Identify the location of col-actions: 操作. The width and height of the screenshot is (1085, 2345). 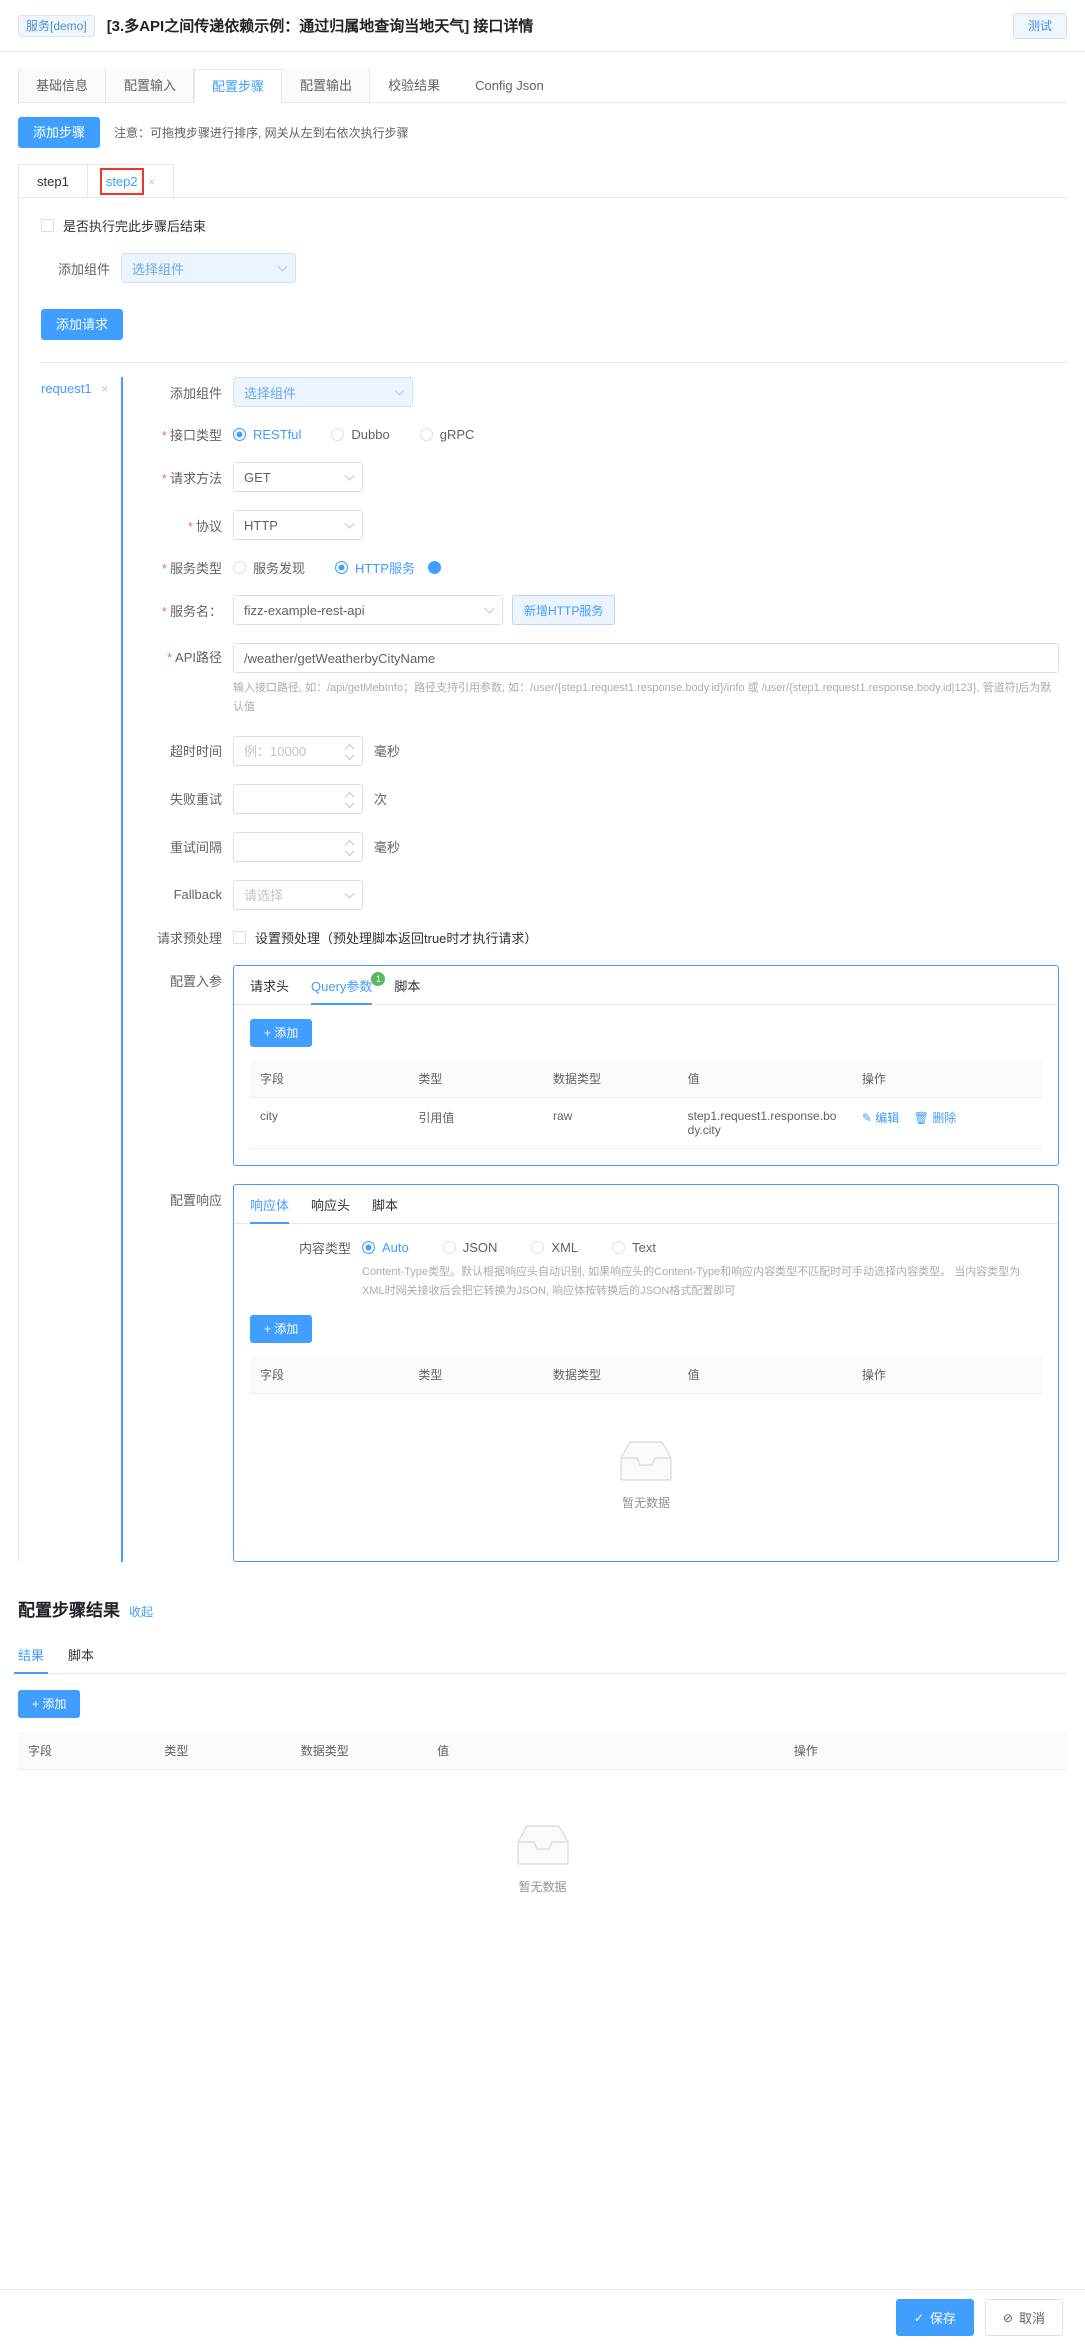
(946, 1078).